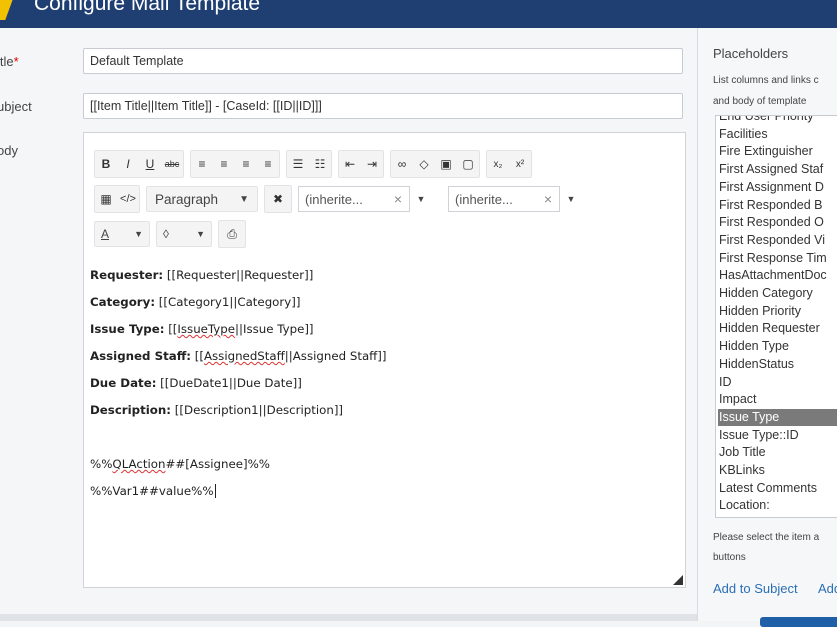 The height and width of the screenshot is (627, 837). Describe the element at coordinates (777, 435) in the screenshot. I see `placeholder-item: Issue Type::ID` at that location.